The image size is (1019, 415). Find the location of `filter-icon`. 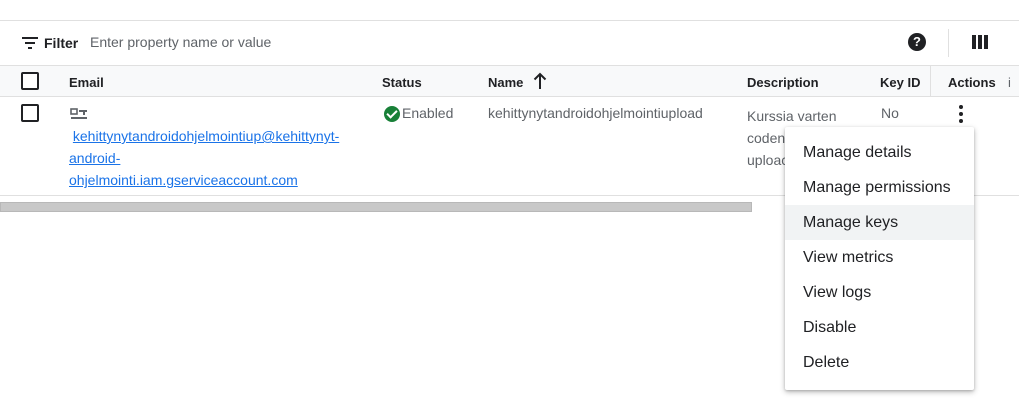

filter-icon is located at coordinates (30, 43).